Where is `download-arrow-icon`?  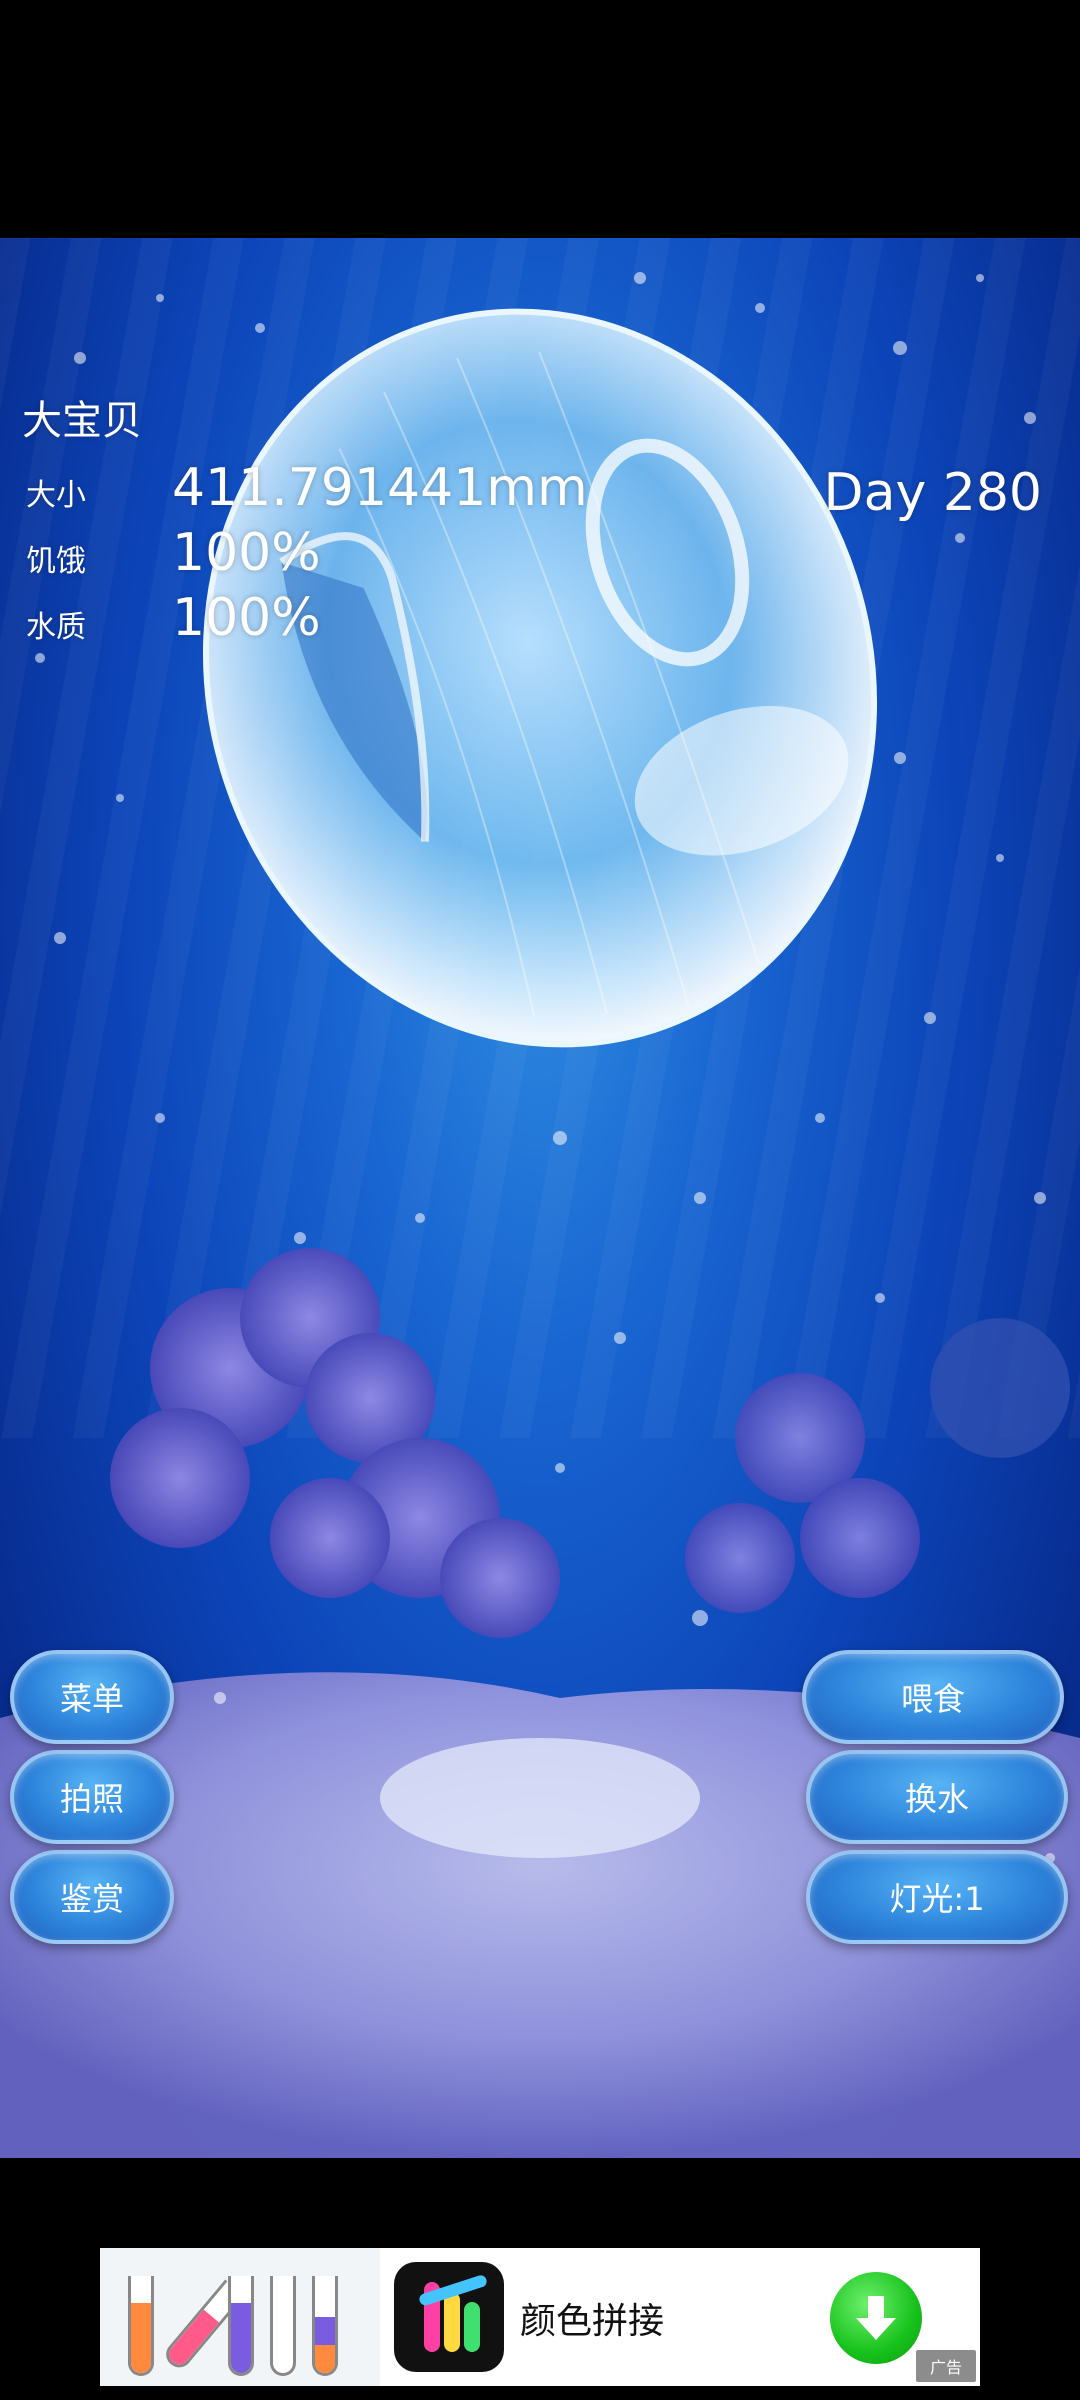
download-arrow-icon is located at coordinates (876, 2318).